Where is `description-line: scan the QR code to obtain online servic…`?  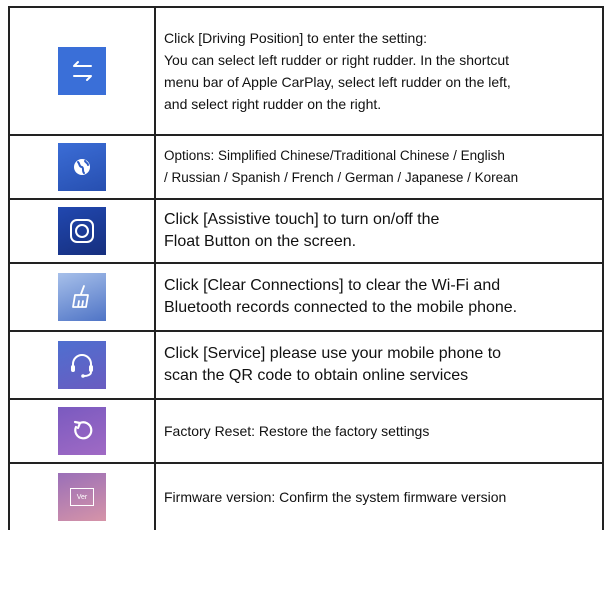 description-line: scan the QR code to obtain online servic… is located at coordinates (316, 375).